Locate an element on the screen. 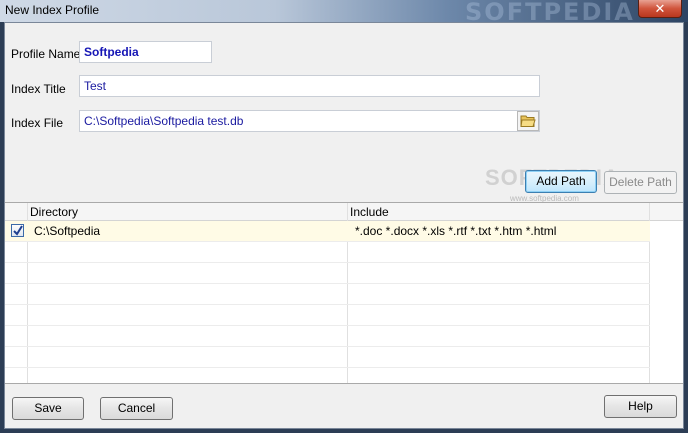  cancel-button: Cancel is located at coordinates (136, 408).